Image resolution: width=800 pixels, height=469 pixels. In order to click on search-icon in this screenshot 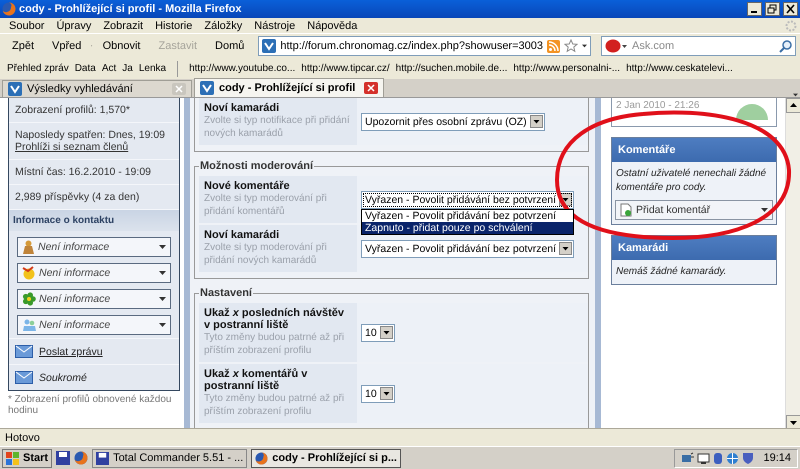, I will do `click(785, 46)`.